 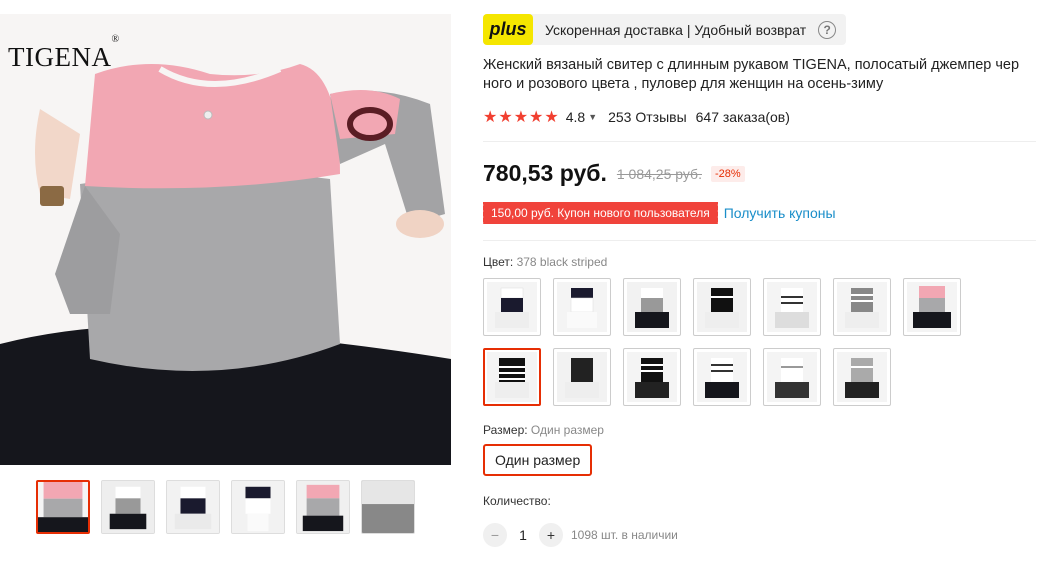 I want to click on plus-badge: plus, so click(x=508, y=29).